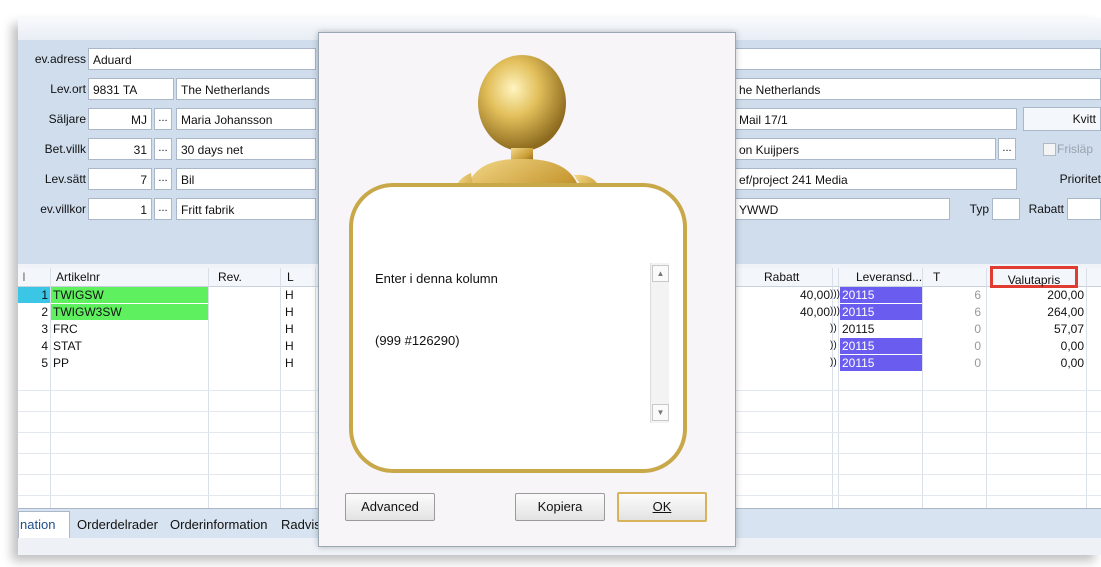 The width and height of the screenshot is (1101, 567). Describe the element at coordinates (246, 89) in the screenshot. I see `lev-country-field: The Netherlands` at that location.